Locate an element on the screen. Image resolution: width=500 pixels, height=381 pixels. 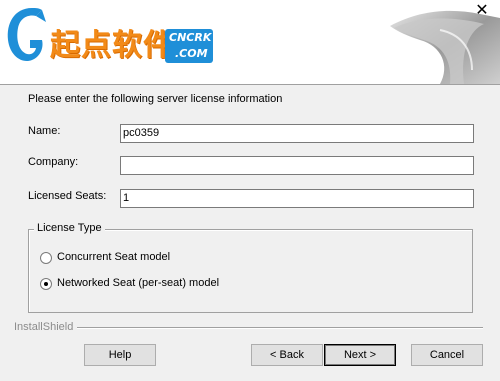
logo-badge-bottom: .COM is located at coordinates (191, 53).